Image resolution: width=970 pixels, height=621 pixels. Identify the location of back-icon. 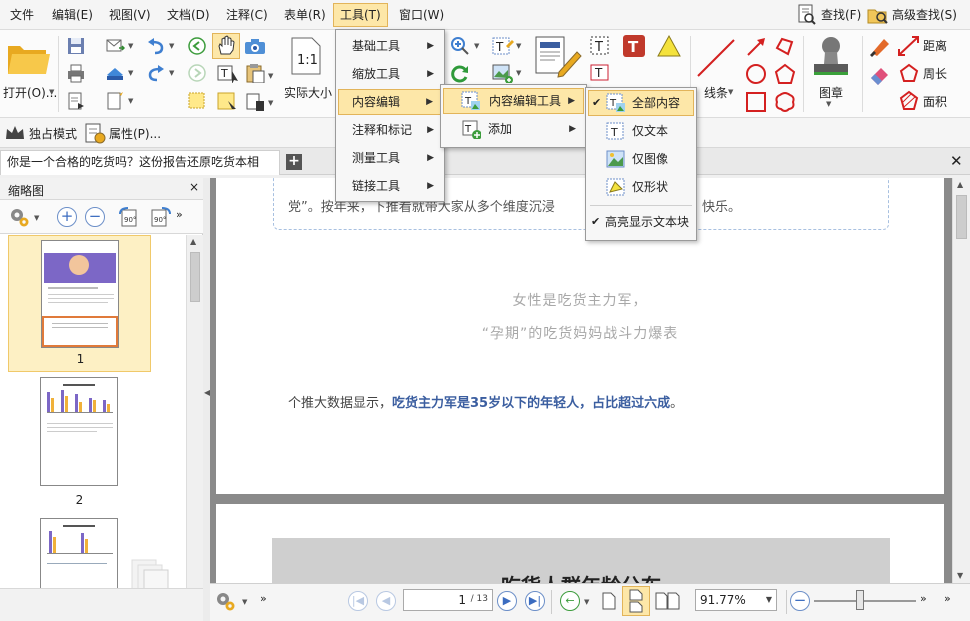
(197, 46).